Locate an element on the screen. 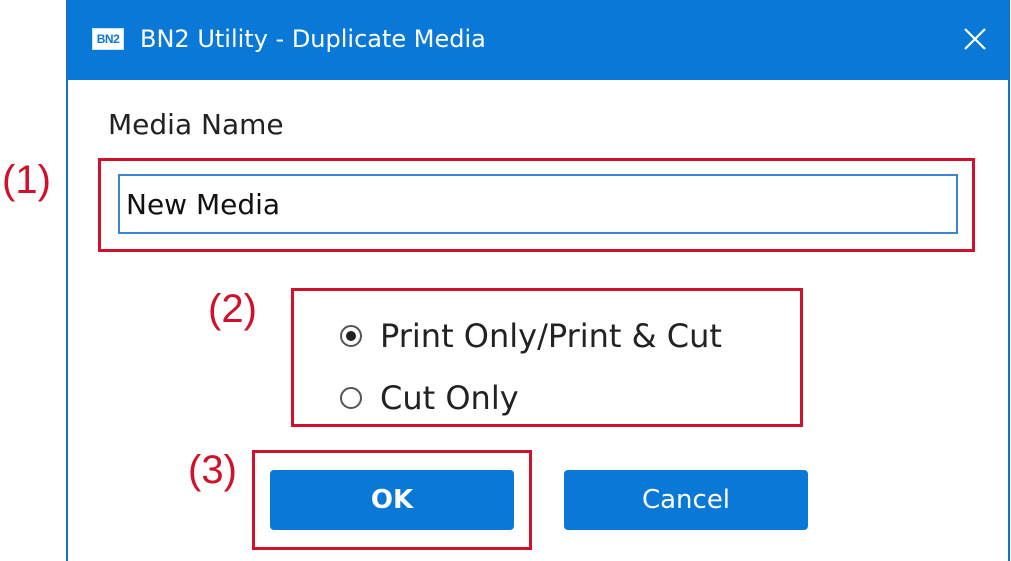  app-icon: BN2 is located at coordinates (108, 39).